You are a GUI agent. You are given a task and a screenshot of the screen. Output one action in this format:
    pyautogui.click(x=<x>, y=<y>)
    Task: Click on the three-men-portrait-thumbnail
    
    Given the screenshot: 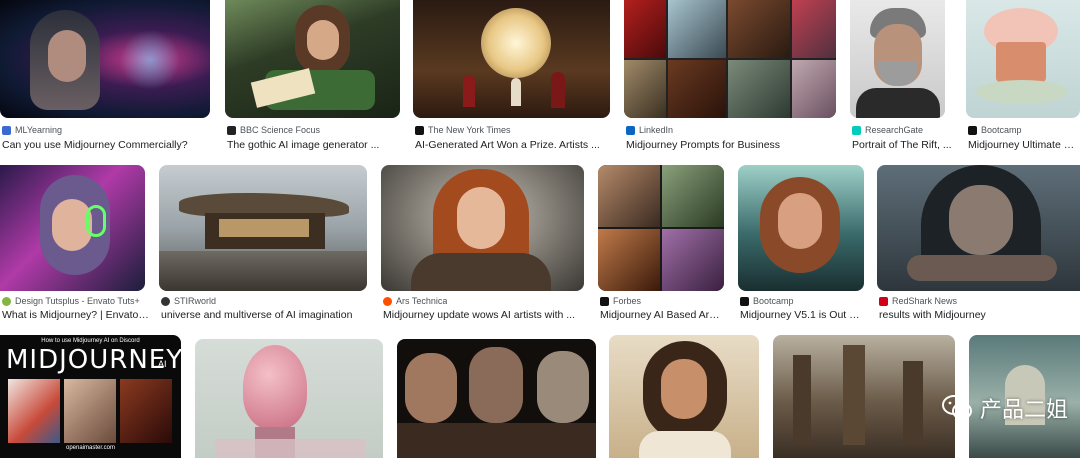 What is the action you would take?
    pyautogui.click(x=496, y=398)
    